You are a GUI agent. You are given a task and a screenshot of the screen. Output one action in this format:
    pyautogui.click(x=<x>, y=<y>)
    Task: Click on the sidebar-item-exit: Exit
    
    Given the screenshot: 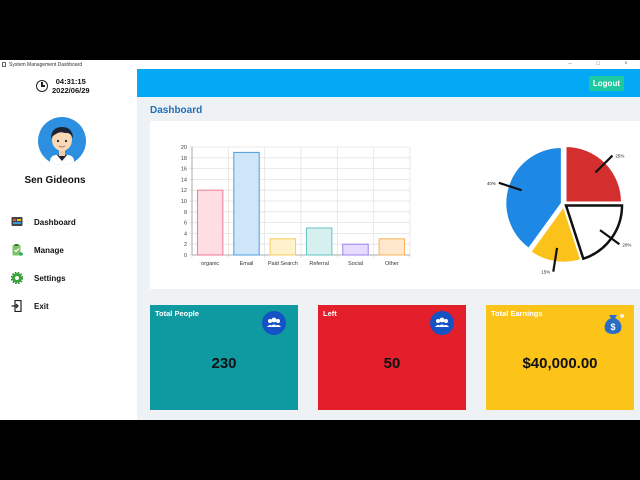 What is the action you would take?
    pyautogui.click(x=30, y=306)
    